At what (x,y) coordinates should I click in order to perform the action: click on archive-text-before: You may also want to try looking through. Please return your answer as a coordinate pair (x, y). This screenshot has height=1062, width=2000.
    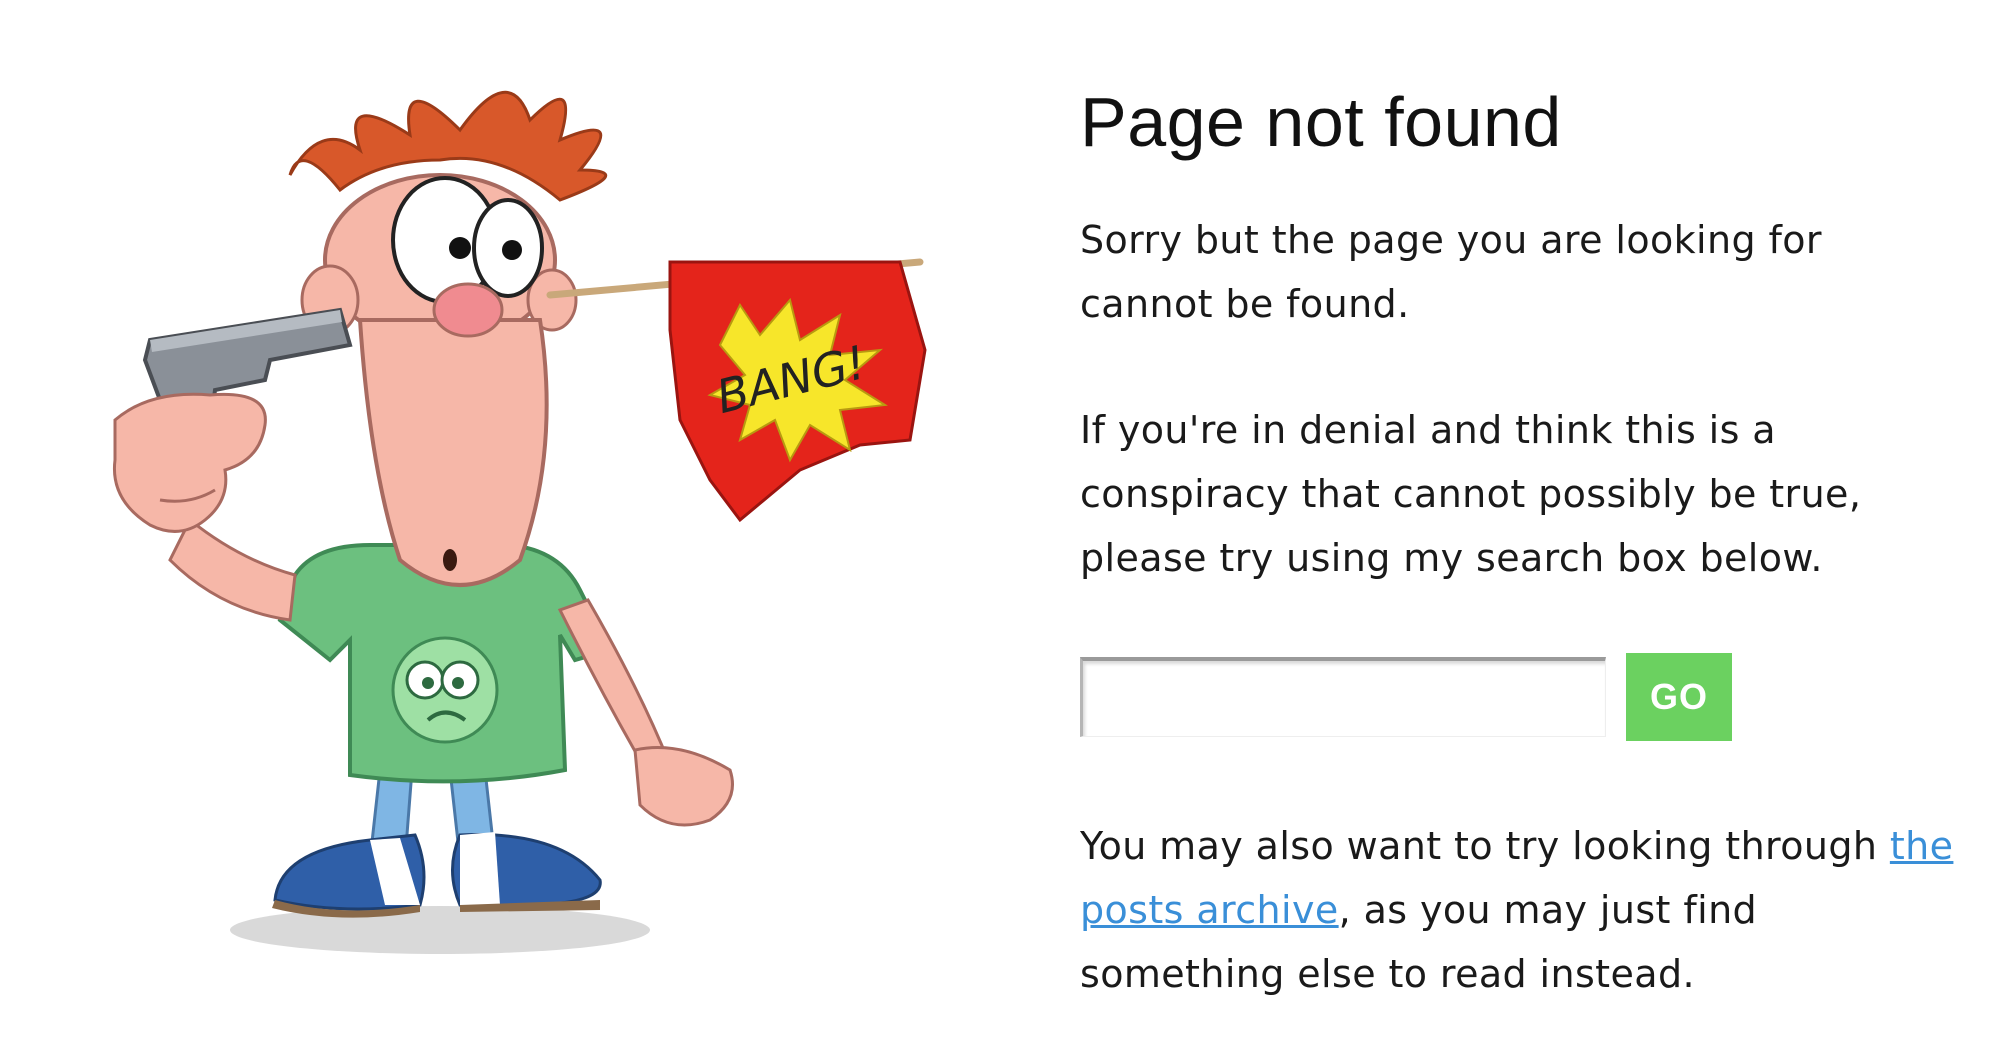
    Looking at the image, I should click on (1485, 846).